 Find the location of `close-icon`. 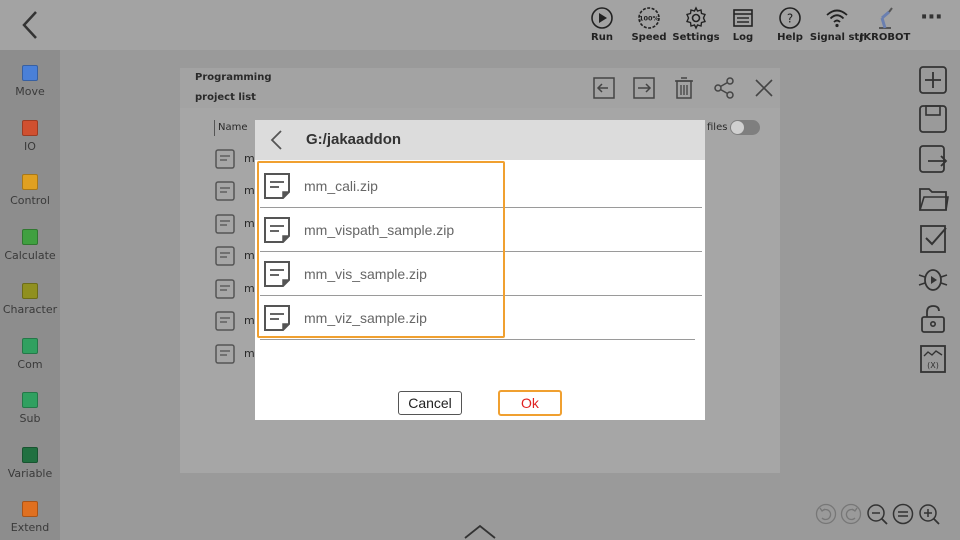

close-icon is located at coordinates (764, 88).